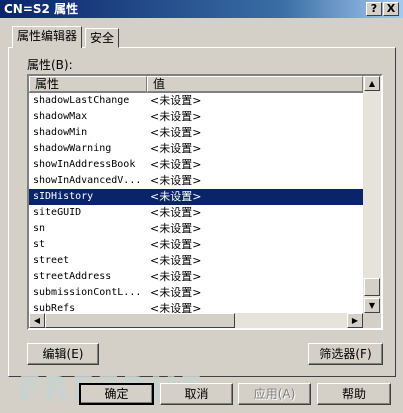  I want to click on help-button: ?, so click(374, 9).